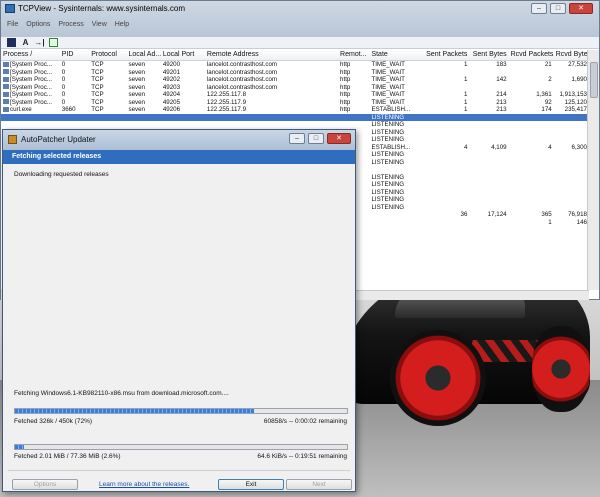 This screenshot has height=497, width=600. I want to click on table-cell: curl.exe, so click(30, 110).